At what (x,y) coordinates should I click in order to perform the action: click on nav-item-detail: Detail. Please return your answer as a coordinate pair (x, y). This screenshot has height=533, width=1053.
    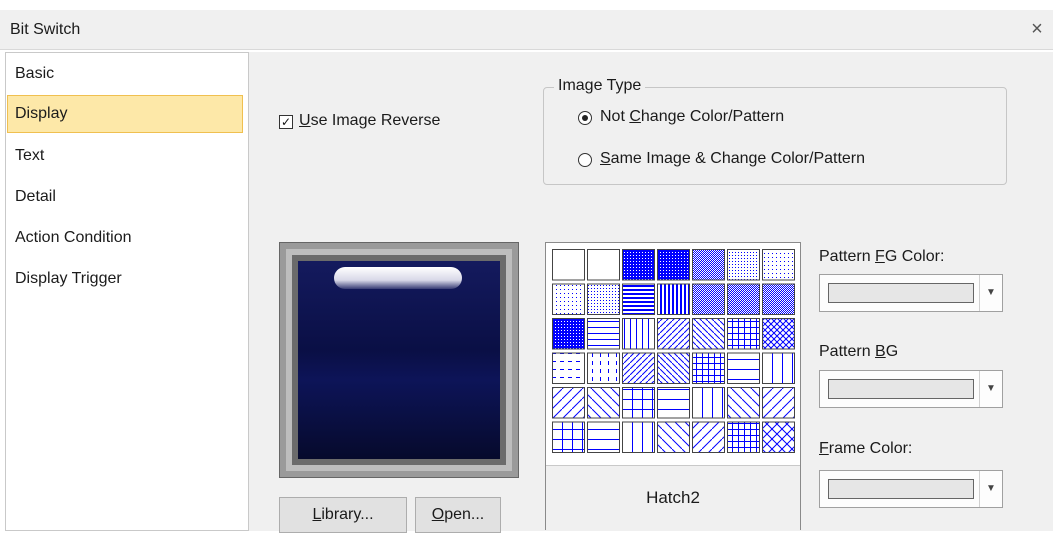
    Looking at the image, I should click on (125, 197).